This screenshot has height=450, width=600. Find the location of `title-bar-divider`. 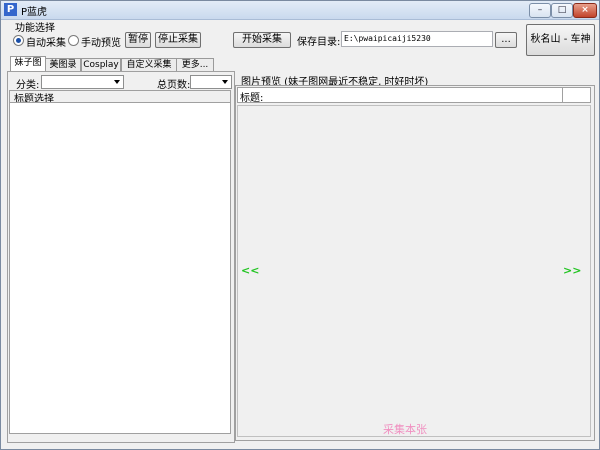

title-bar-divider is located at coordinates (562, 95).